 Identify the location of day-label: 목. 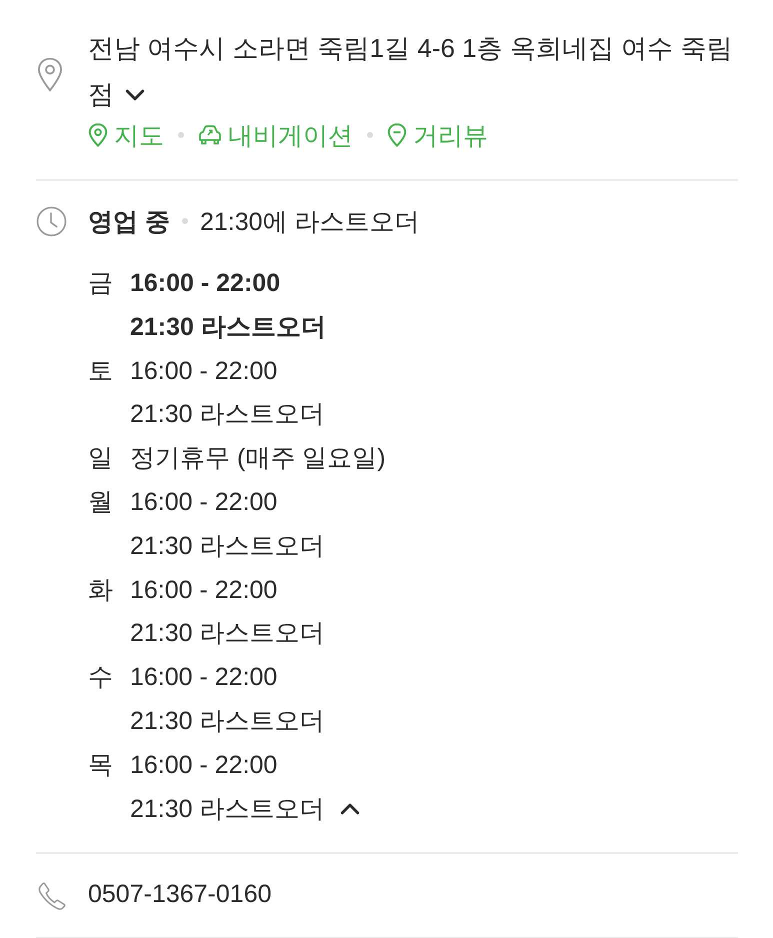
(101, 765).